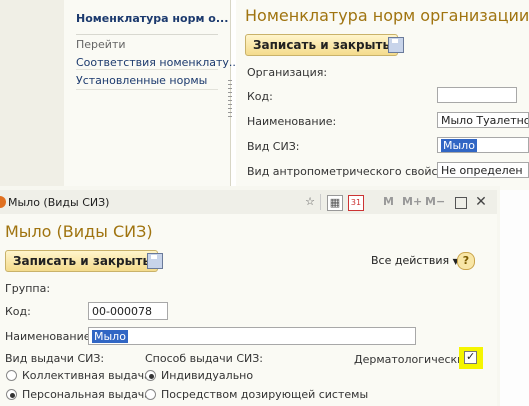 The height and width of the screenshot is (406, 529). Describe the element at coordinates (86, 375) in the screenshot. I see `radio-collective-issue-label: Коллективная выдача` at that location.